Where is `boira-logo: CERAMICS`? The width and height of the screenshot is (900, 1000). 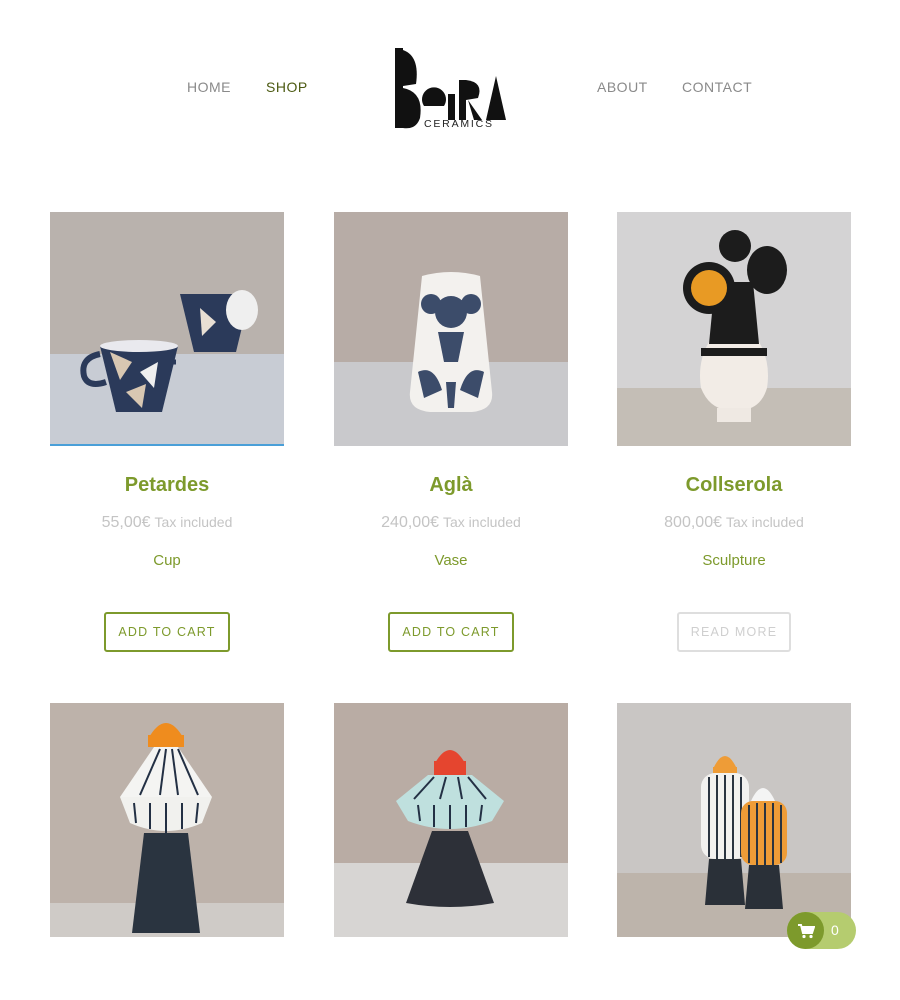 boira-logo: CERAMICS is located at coordinates (451, 90).